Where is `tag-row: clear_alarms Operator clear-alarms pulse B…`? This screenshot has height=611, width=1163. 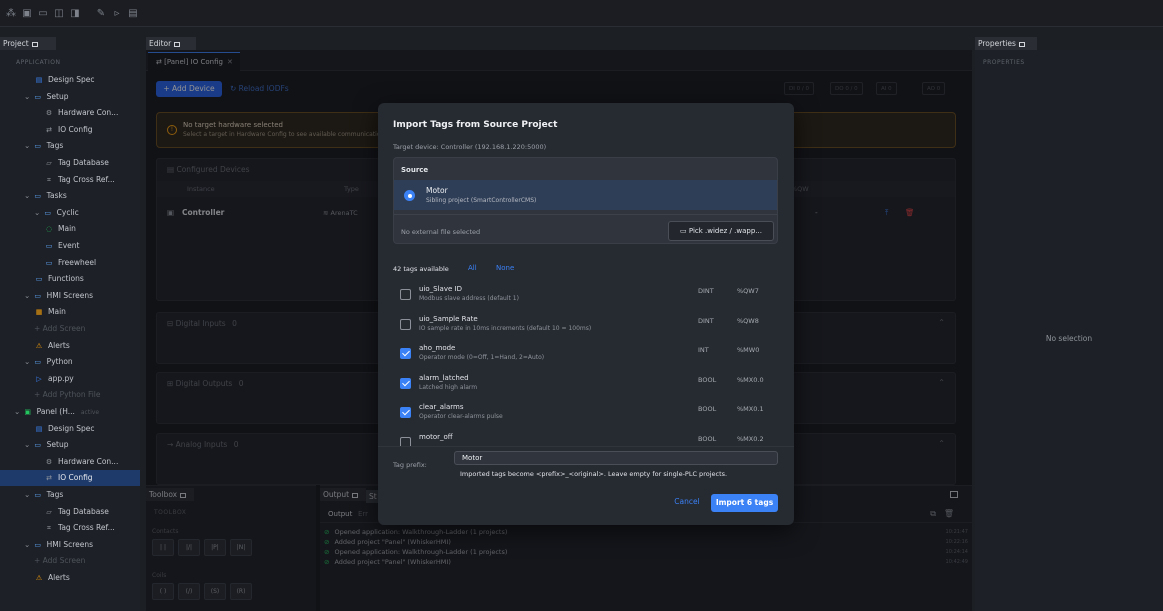 tag-row: clear_alarms Operator clear-alarms pulse B… is located at coordinates (585, 414).